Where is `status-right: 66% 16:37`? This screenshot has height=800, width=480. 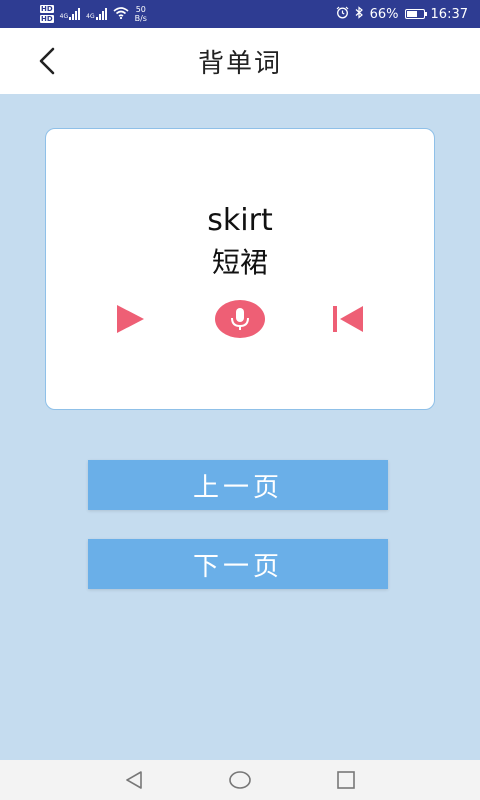
status-right: 66% 16:37 is located at coordinates (402, 14).